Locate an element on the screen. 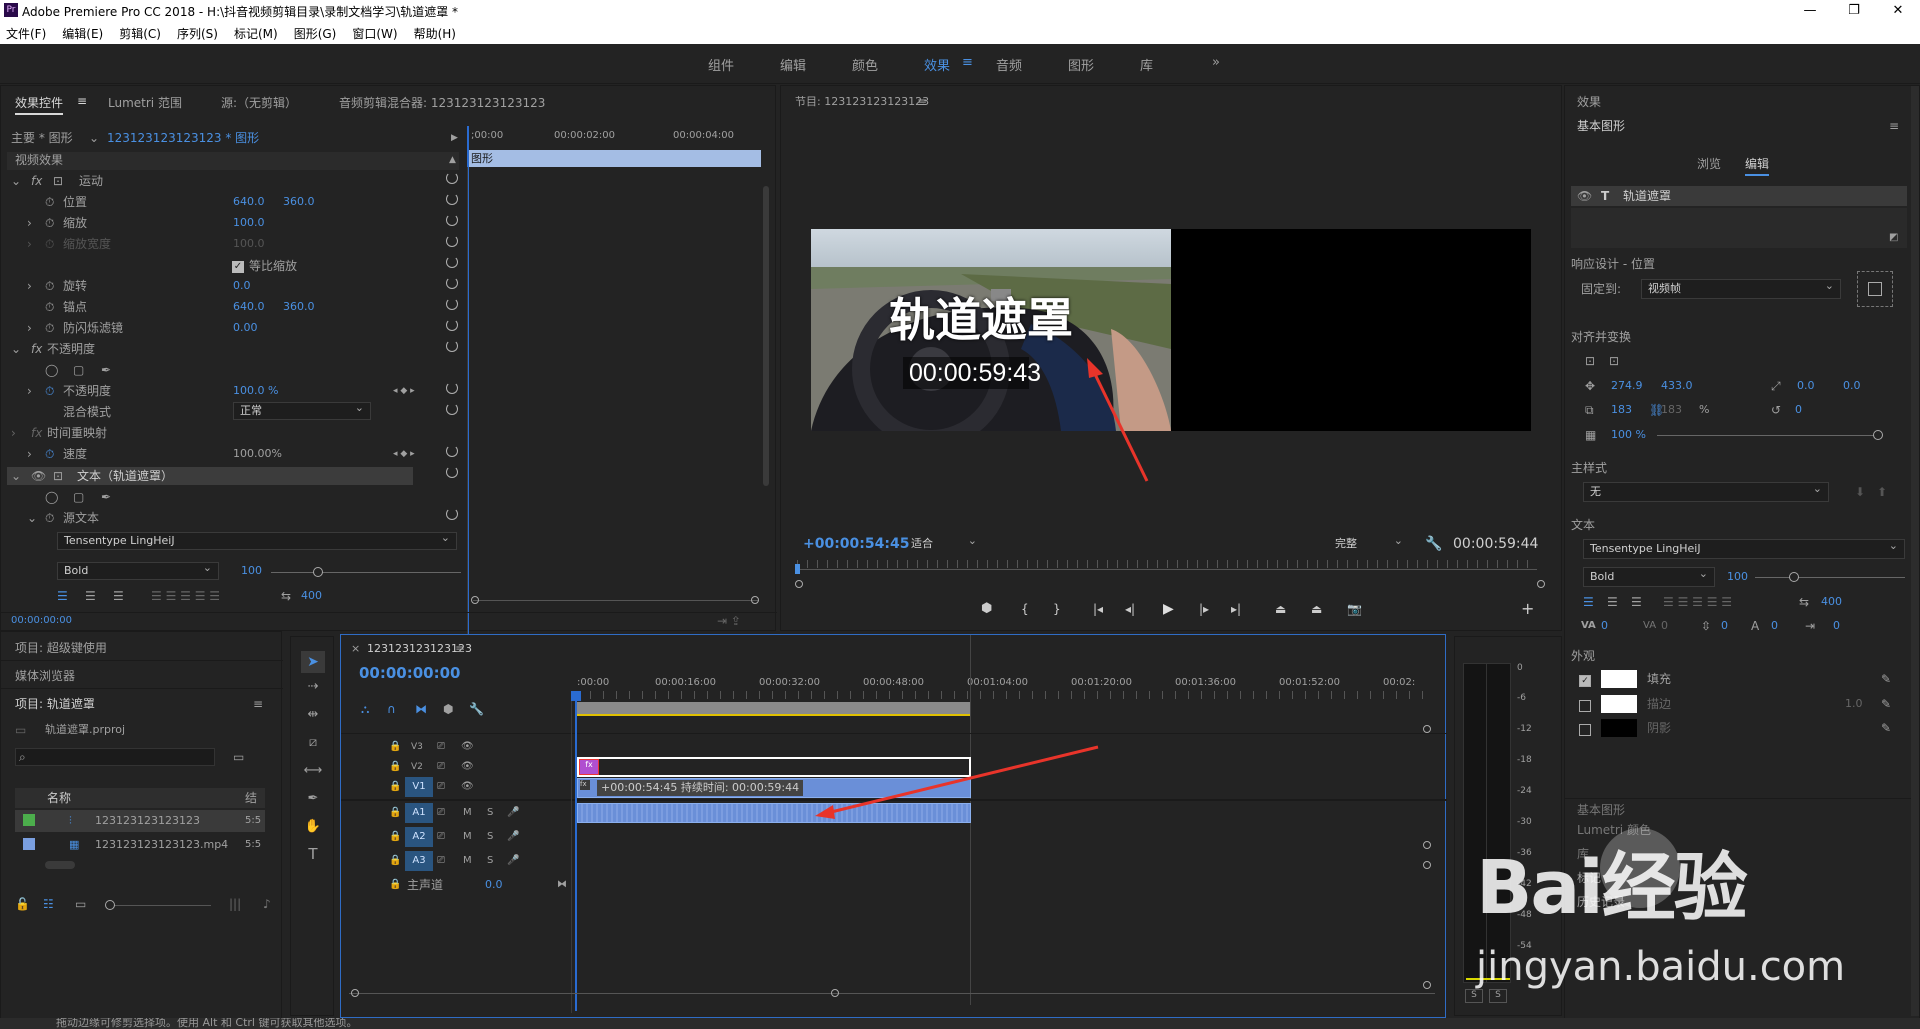  ripple-edit-tool-icon: ⇹ is located at coordinates (313, 714).